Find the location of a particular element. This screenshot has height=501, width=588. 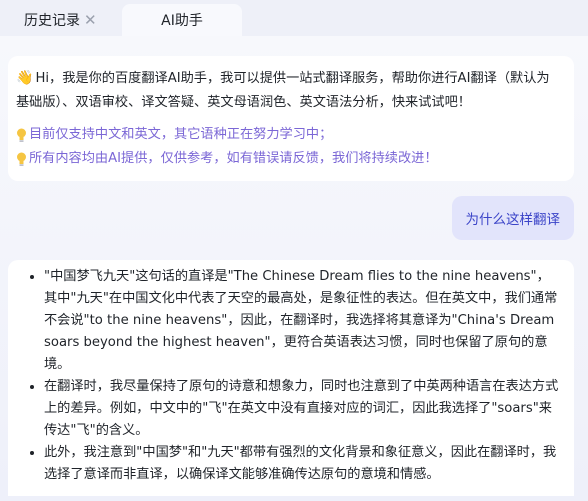

tip-item: 所有内容均由AI提供，仅供参考，如有错误请反馈，我们将持续改进！ is located at coordinates (288, 159).